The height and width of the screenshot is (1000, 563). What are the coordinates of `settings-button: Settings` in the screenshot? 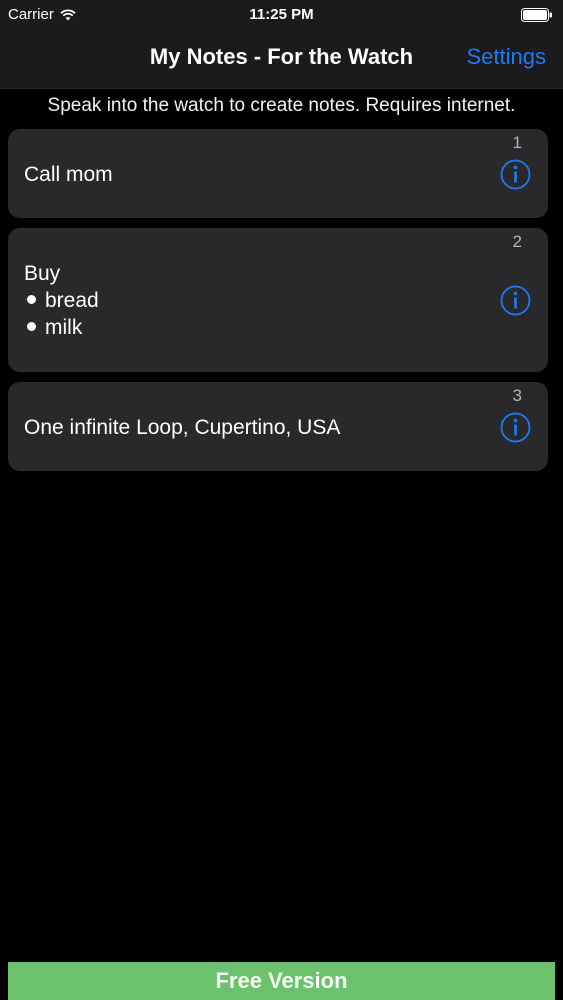 It's located at (507, 57).